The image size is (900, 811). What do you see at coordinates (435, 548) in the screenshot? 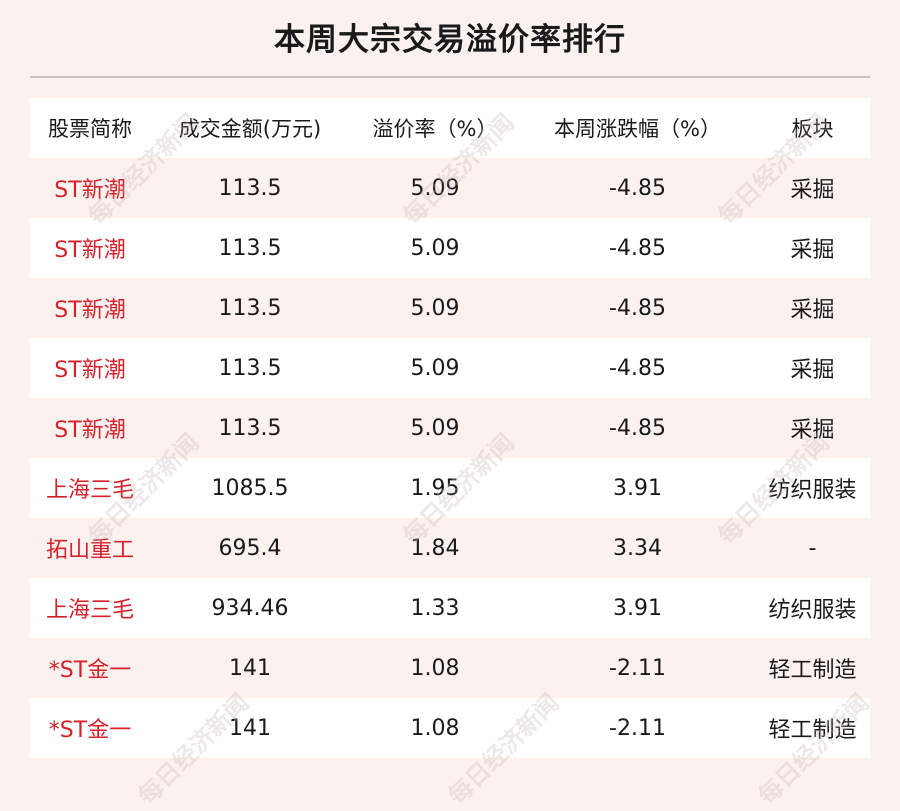
I see `cell-premium-rate: 1.84` at bounding box center [435, 548].